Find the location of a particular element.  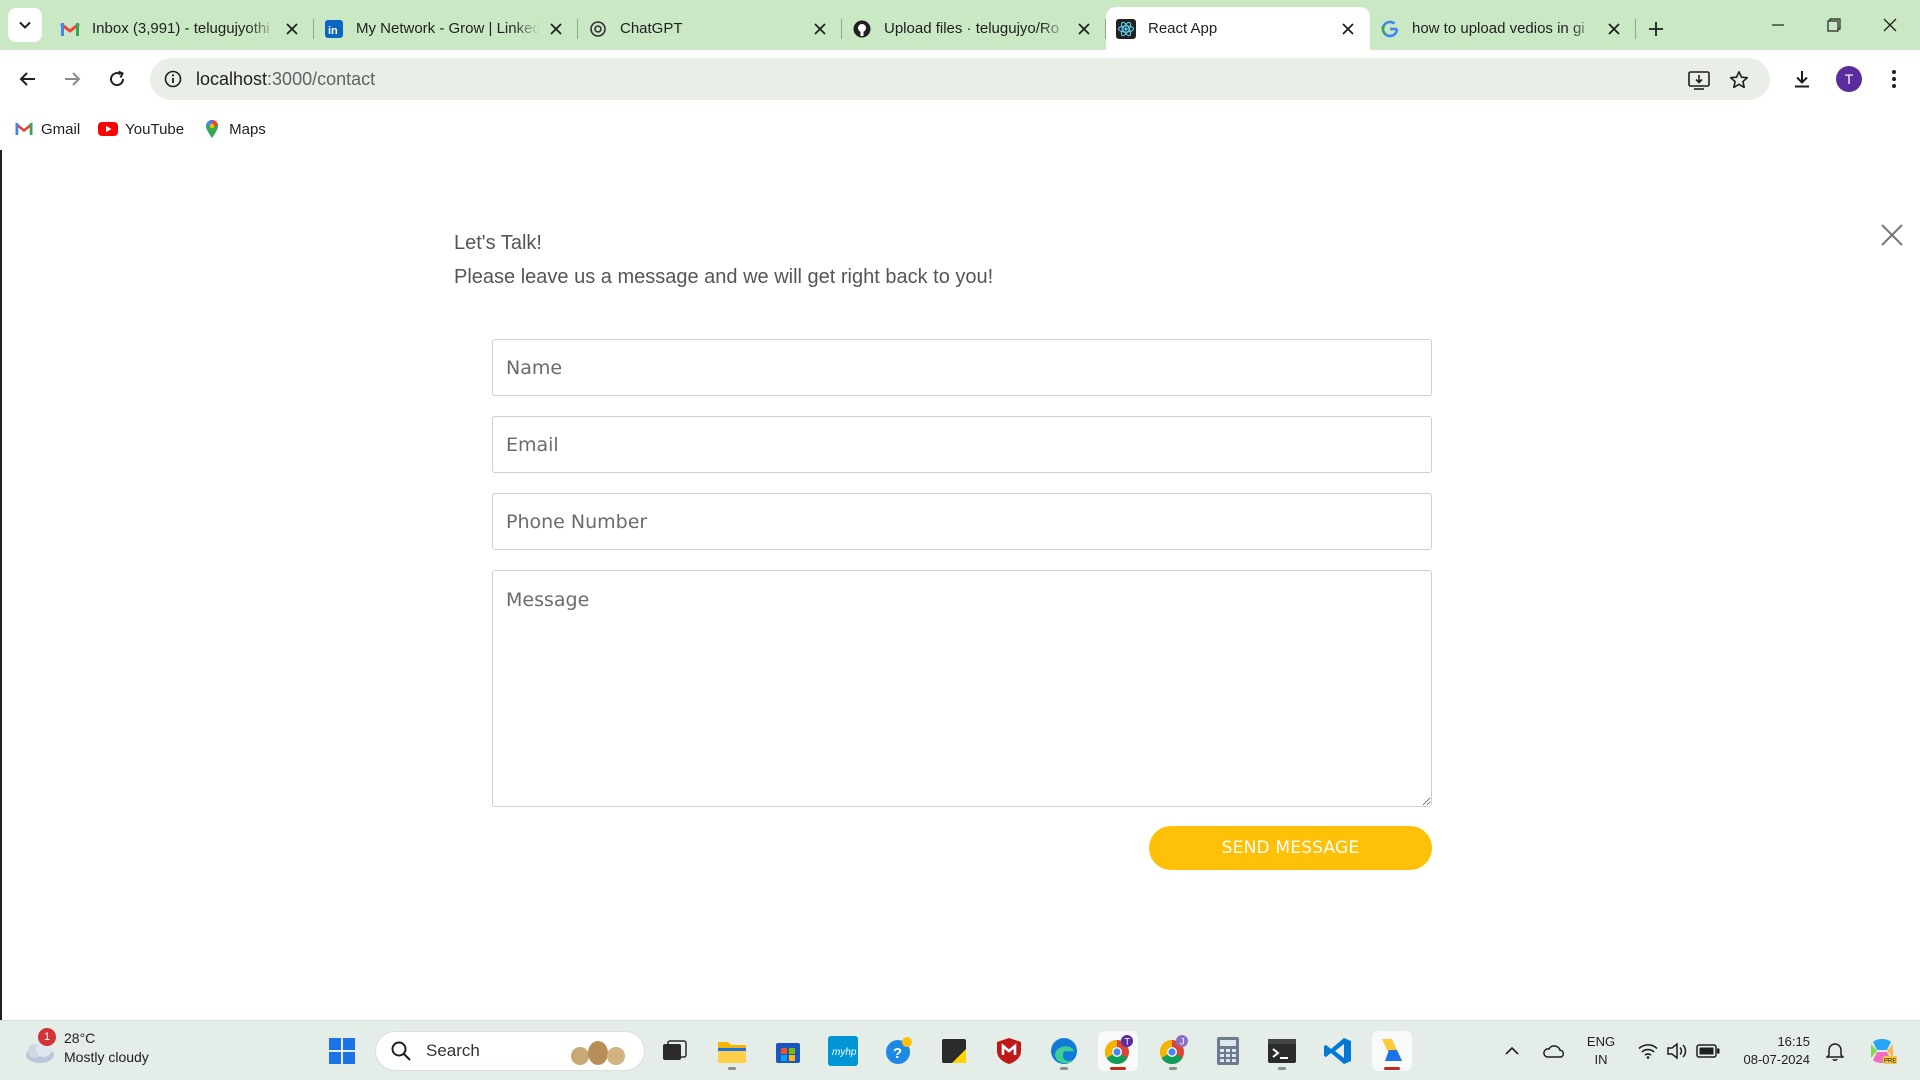

more-vertical-icon is located at coordinates (1894, 79).